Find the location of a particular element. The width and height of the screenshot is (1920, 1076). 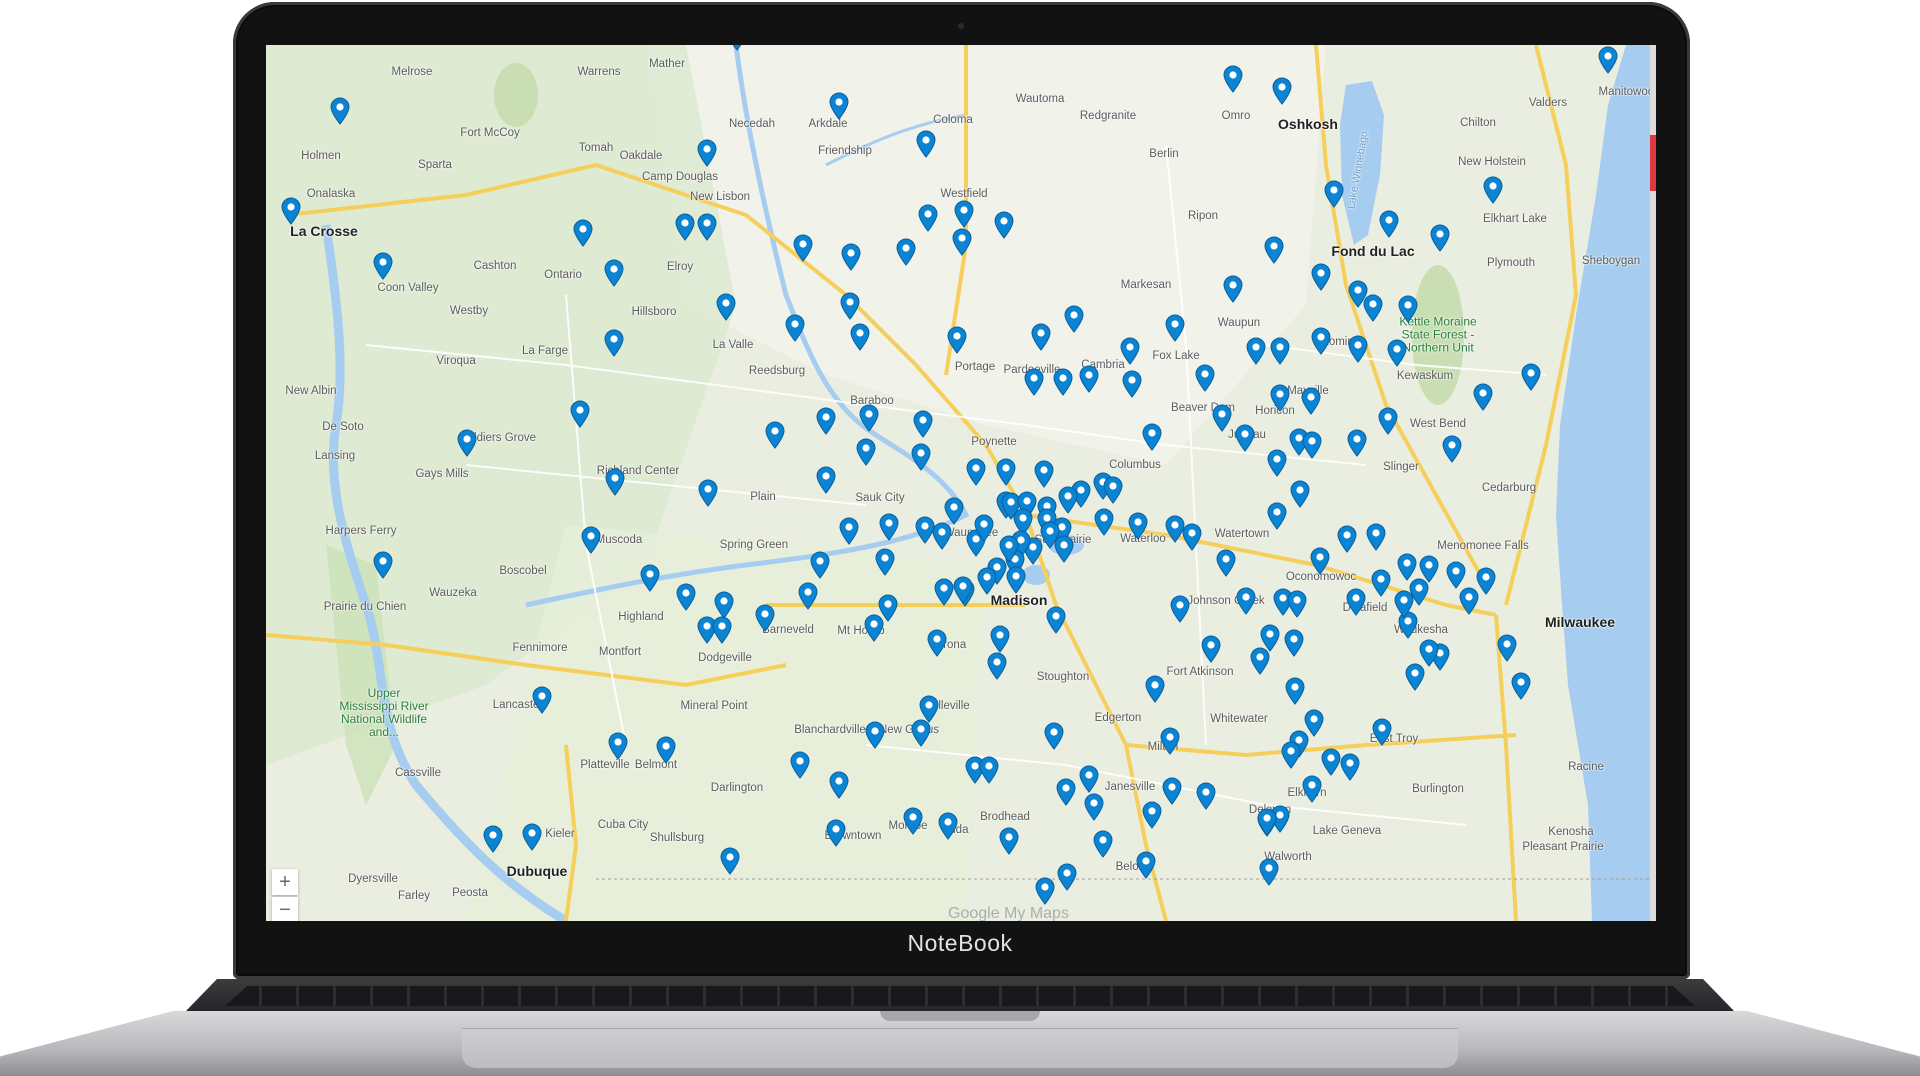

scrollbar-thumb is located at coordinates (1653, 163).